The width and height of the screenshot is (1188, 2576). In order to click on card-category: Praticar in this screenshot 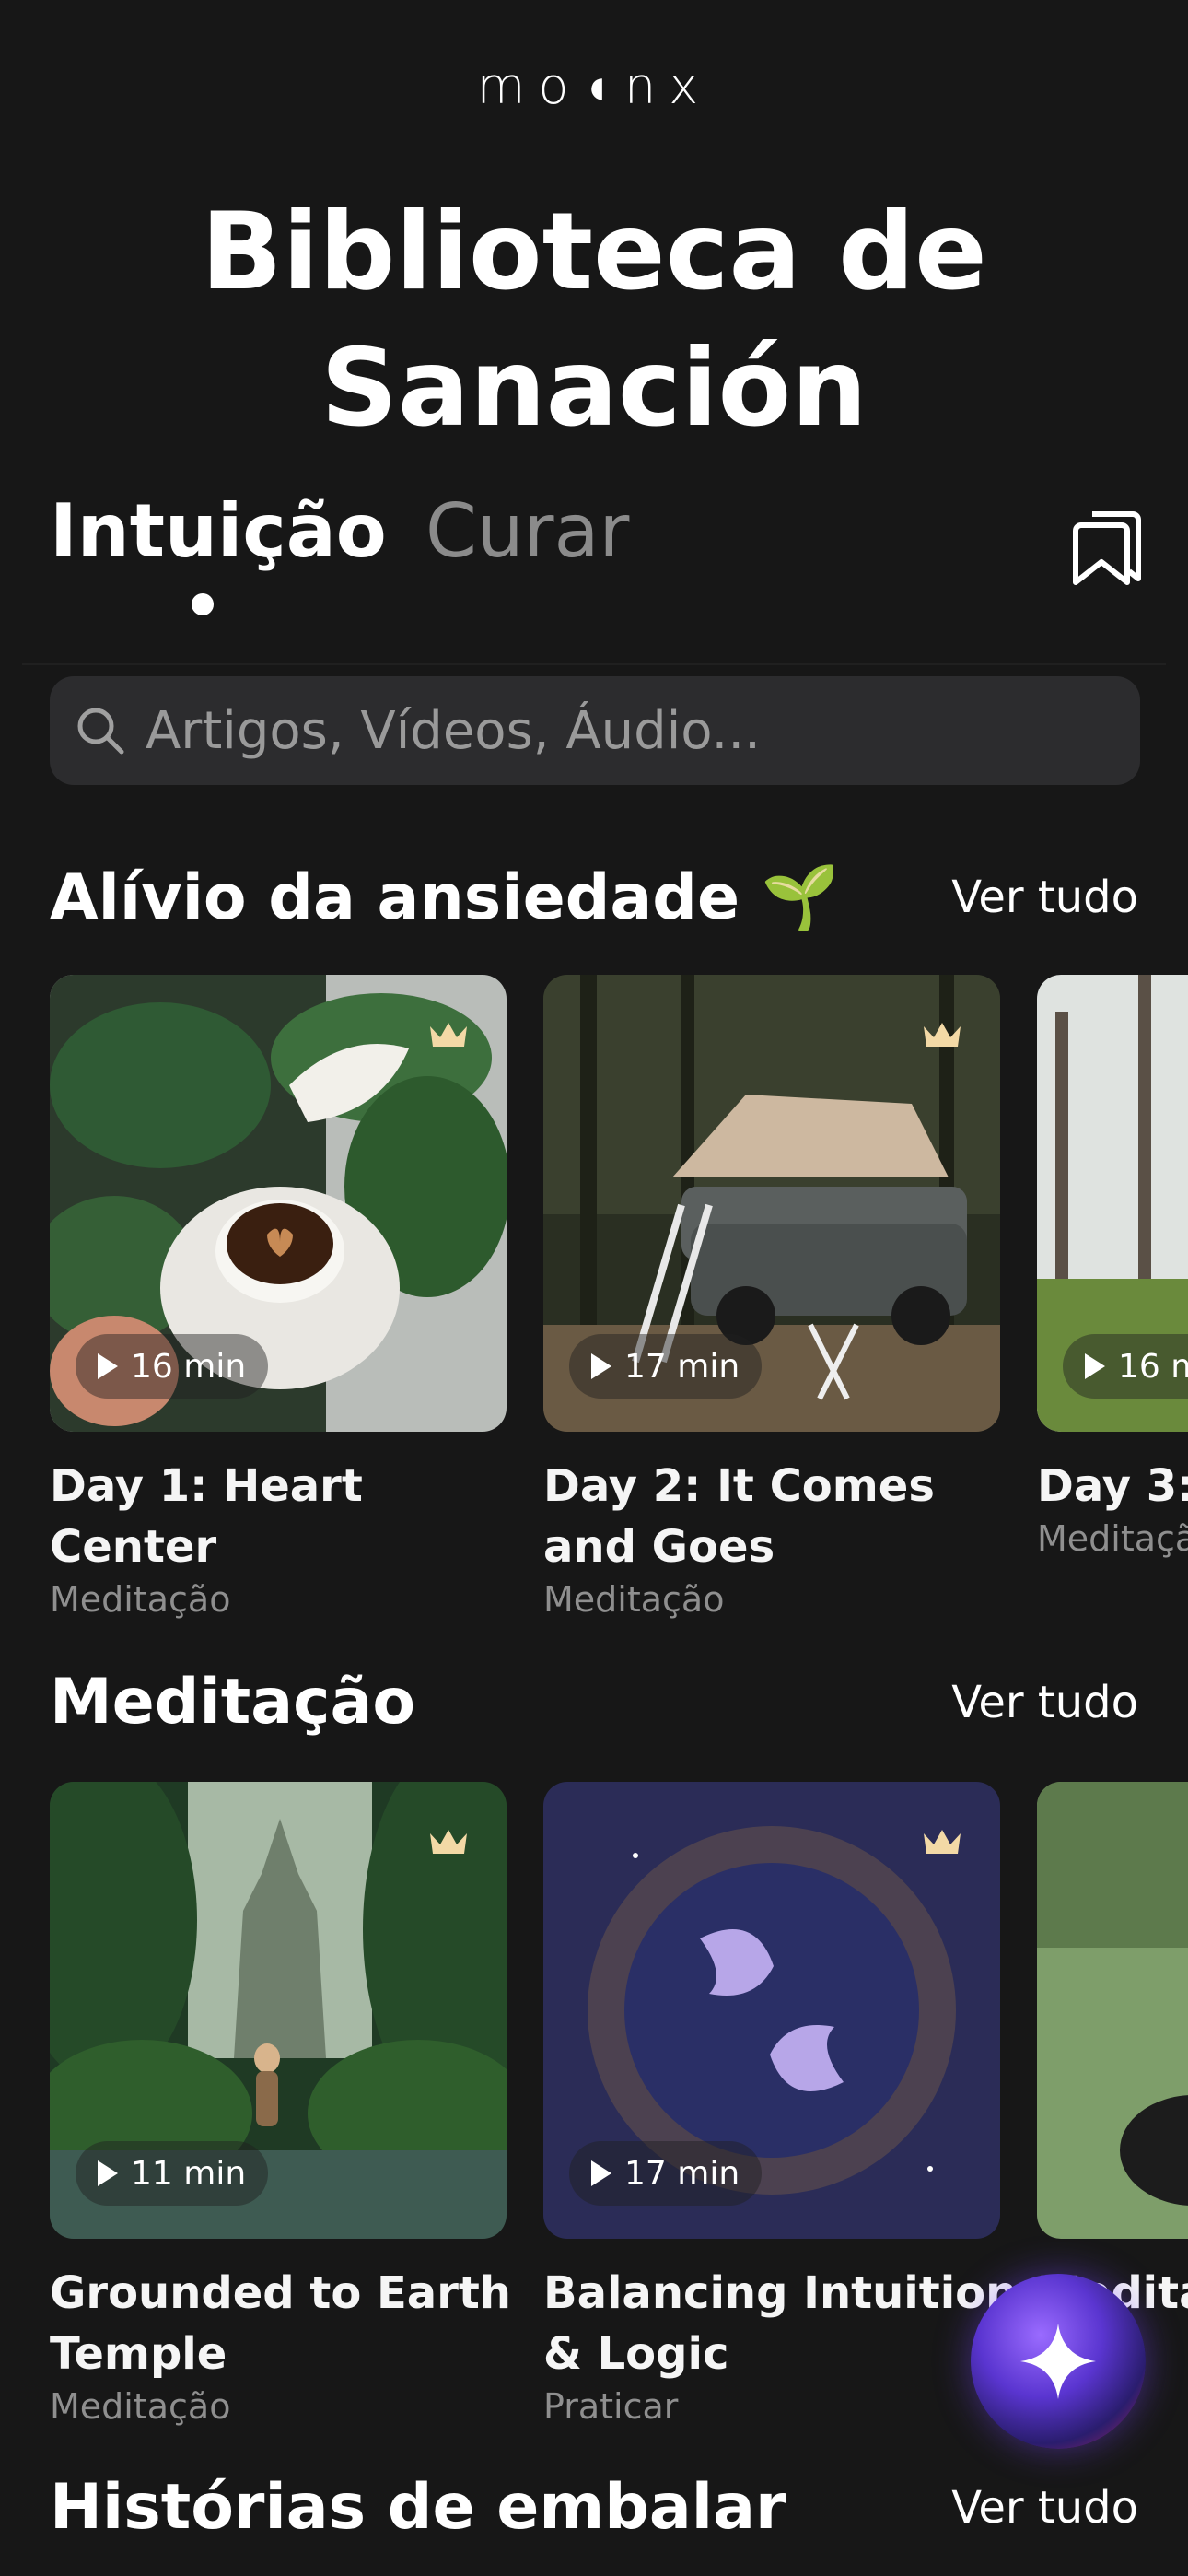, I will do `click(611, 2406)`.